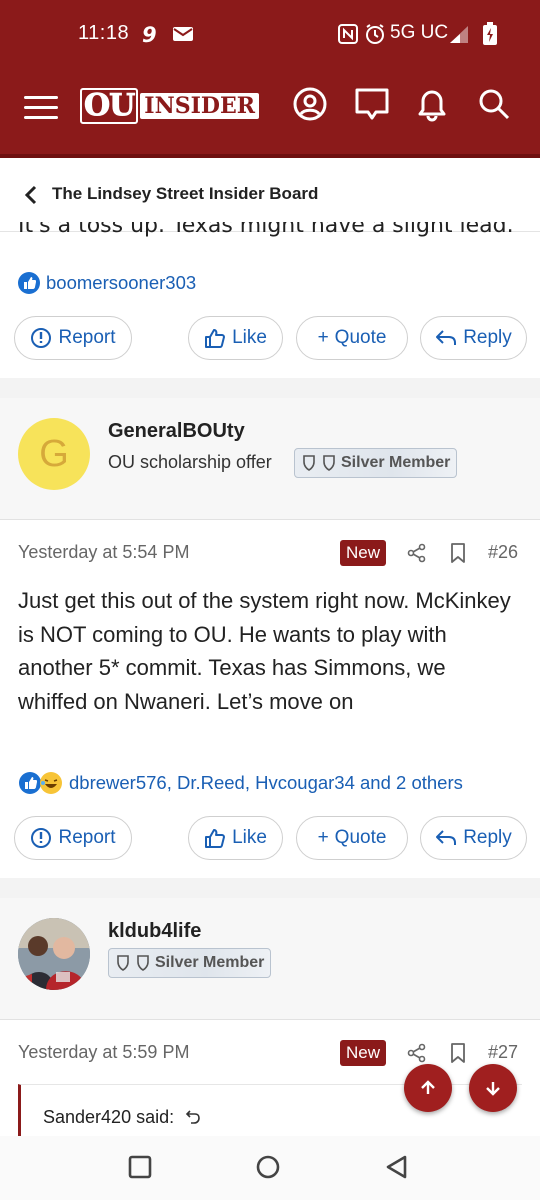  I want to click on scroll-down-button, so click(493, 1088).